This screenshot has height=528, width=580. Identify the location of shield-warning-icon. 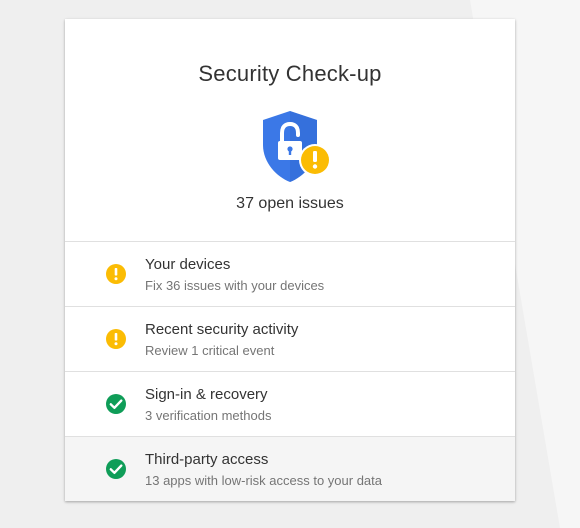
(297, 146).